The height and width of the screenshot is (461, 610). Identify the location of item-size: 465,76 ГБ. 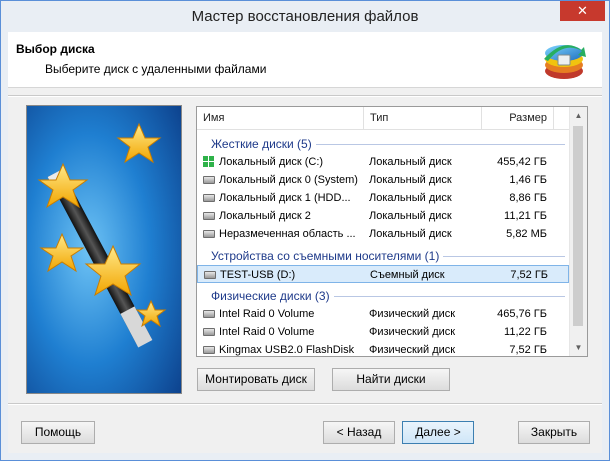
(522, 314).